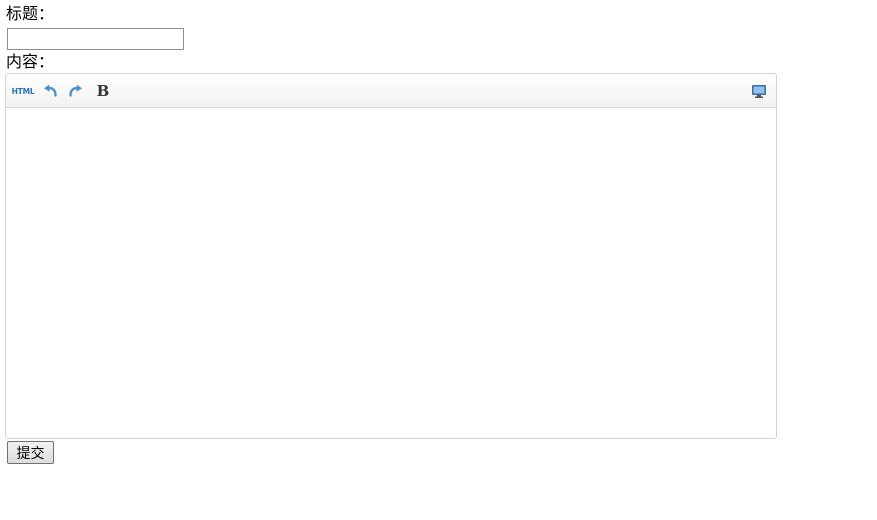 This screenshot has height=520, width=877. What do you see at coordinates (30, 13) in the screenshot?
I see `title-label: 标题：` at bounding box center [30, 13].